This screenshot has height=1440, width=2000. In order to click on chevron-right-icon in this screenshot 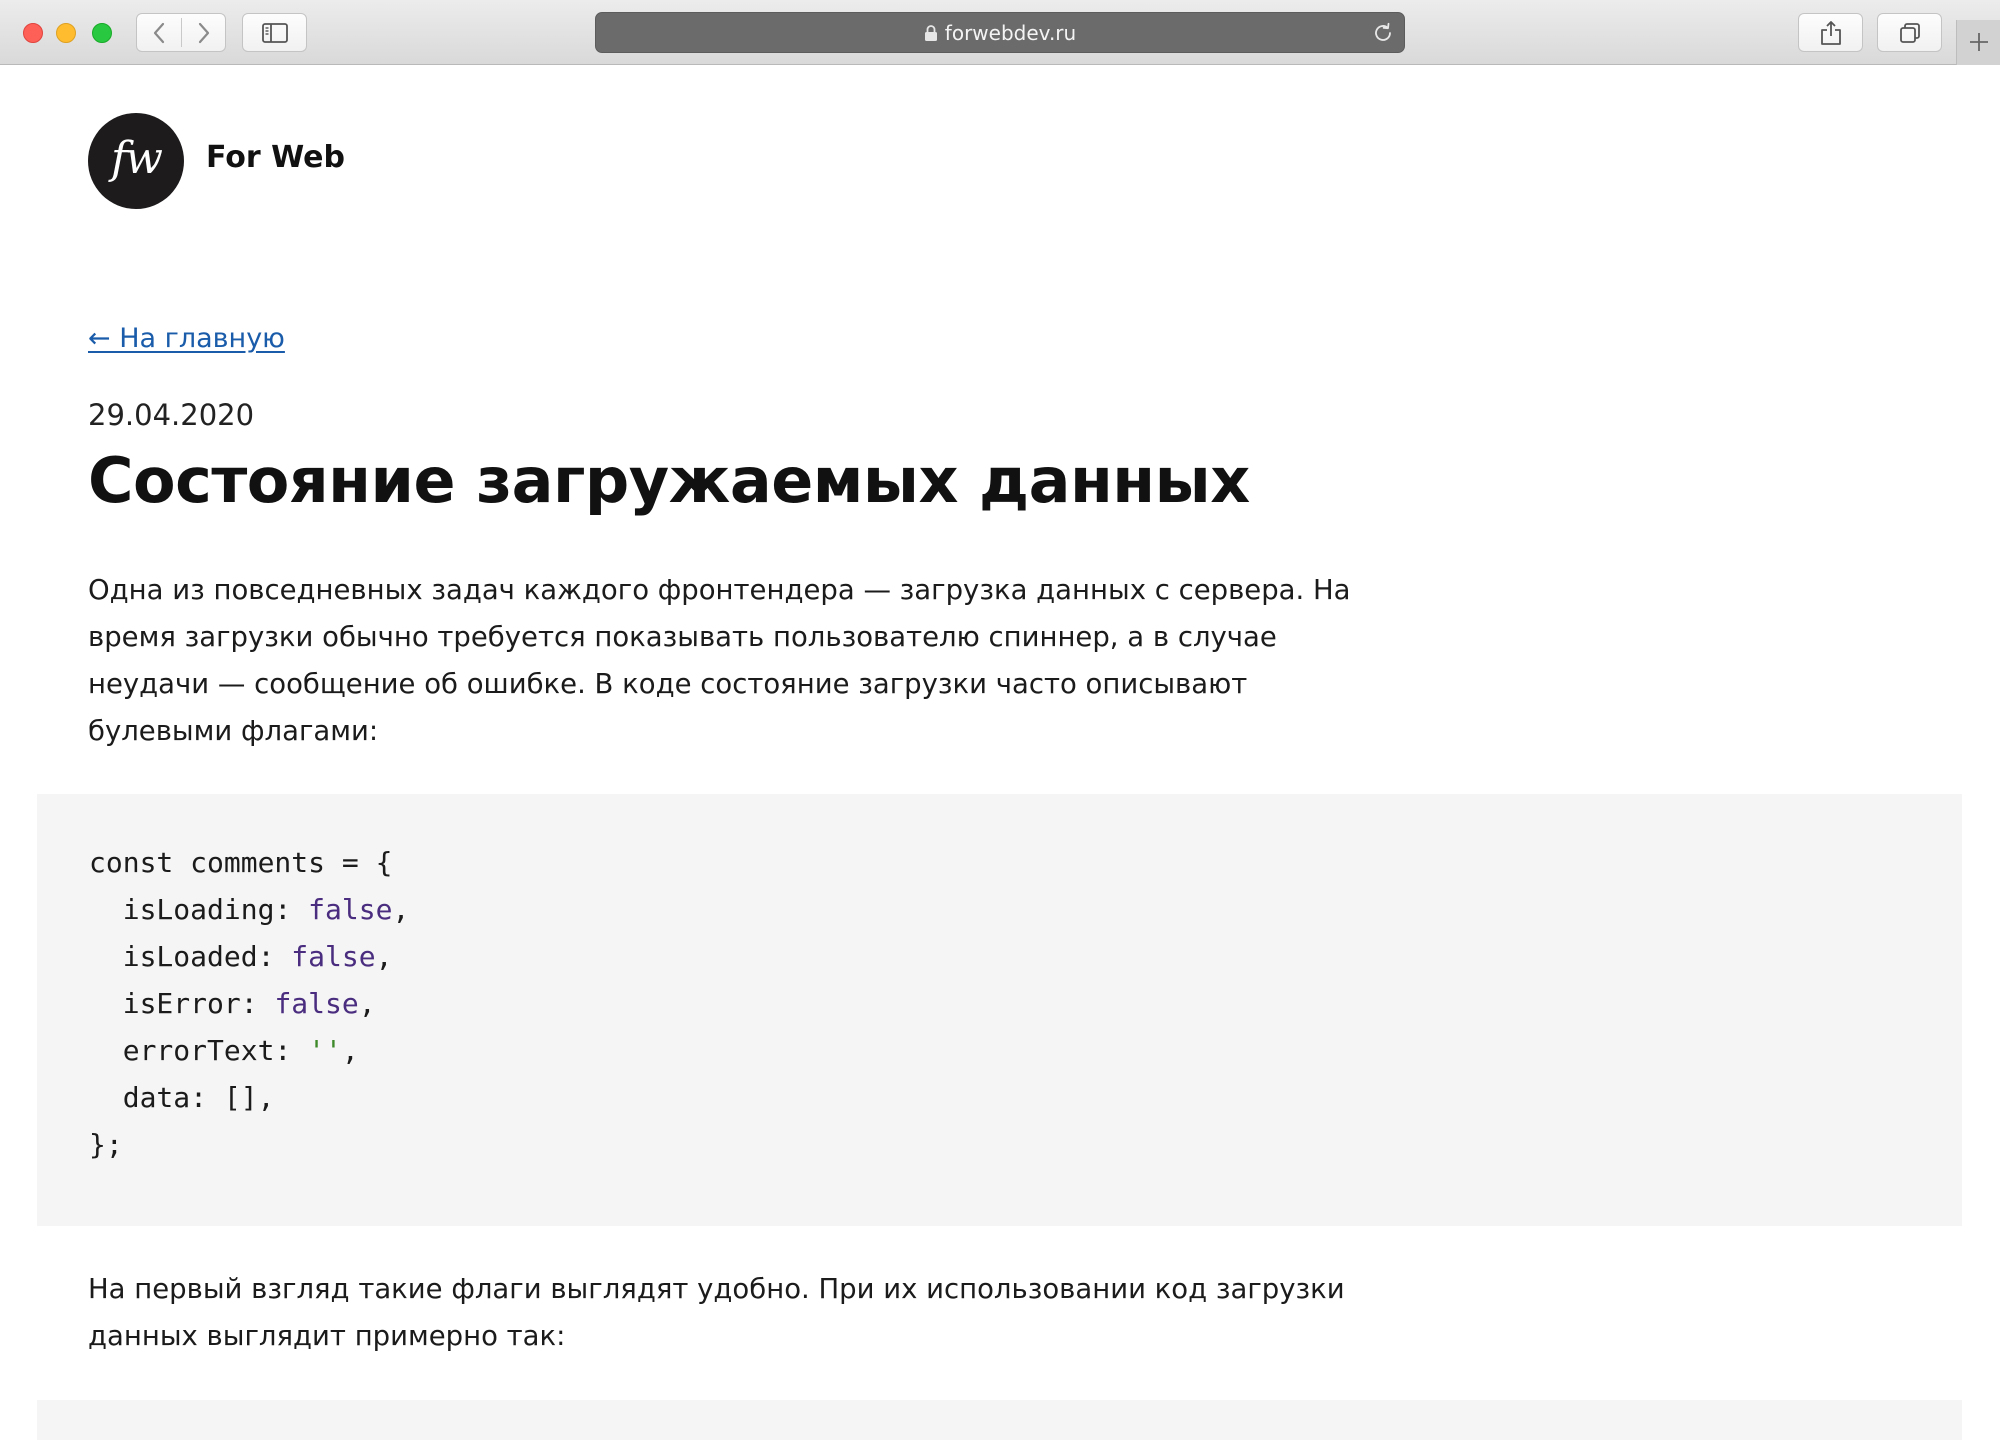, I will do `click(204, 32)`.